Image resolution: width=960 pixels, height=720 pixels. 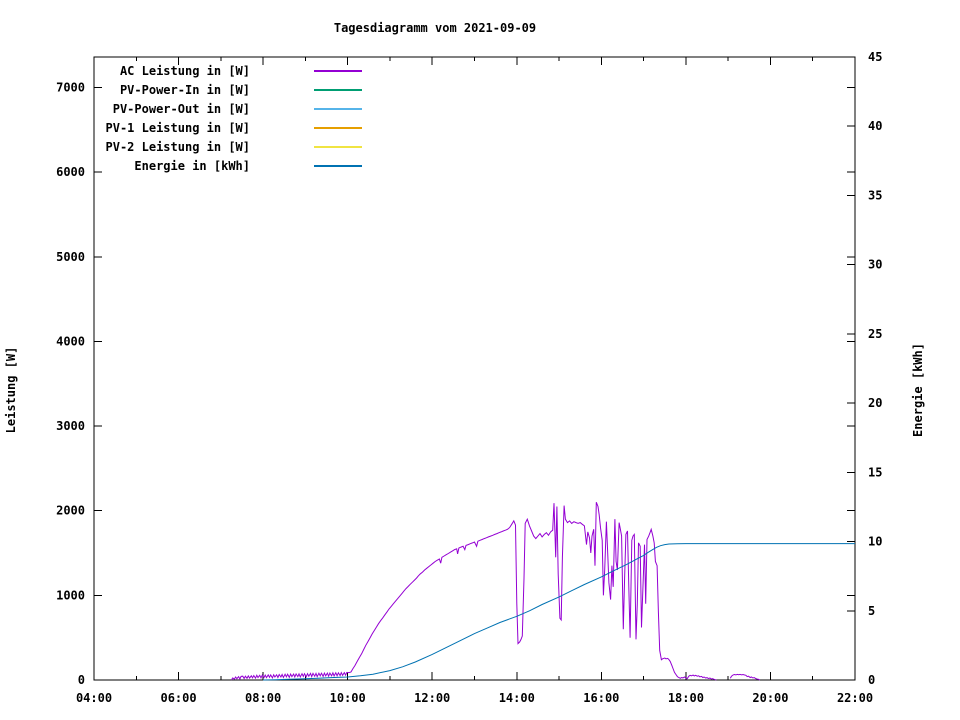 I want to click on y2-tick-label: 15, so click(x=875, y=472).